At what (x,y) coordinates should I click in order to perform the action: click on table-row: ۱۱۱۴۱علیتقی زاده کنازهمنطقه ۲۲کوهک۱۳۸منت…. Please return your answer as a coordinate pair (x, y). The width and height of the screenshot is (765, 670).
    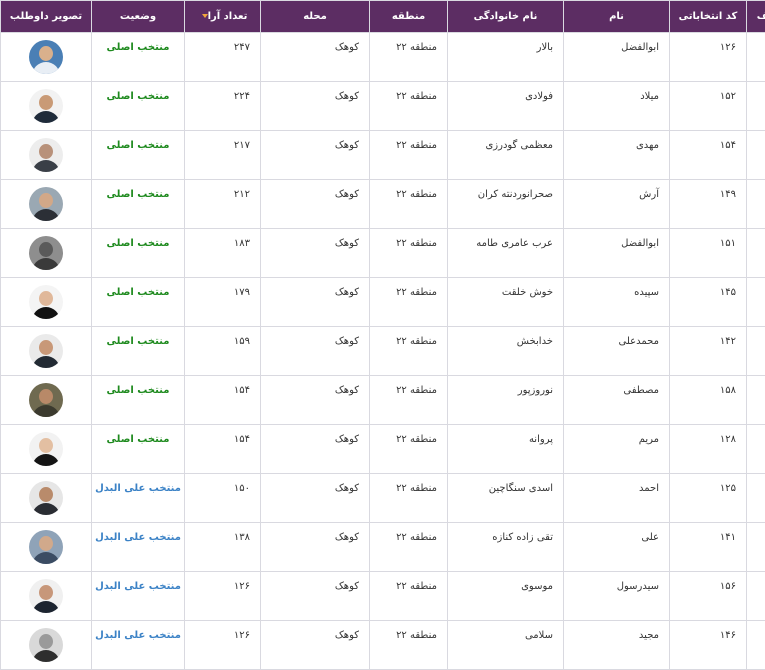
    Looking at the image, I should click on (383, 547).